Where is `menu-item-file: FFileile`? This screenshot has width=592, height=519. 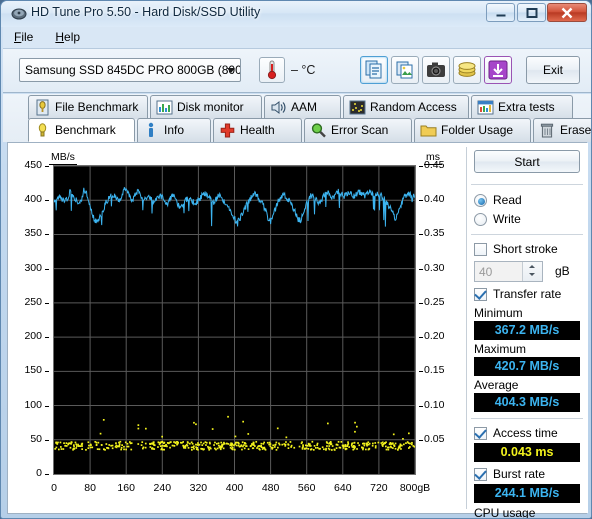 menu-item-file: FFileile is located at coordinates (23, 38).